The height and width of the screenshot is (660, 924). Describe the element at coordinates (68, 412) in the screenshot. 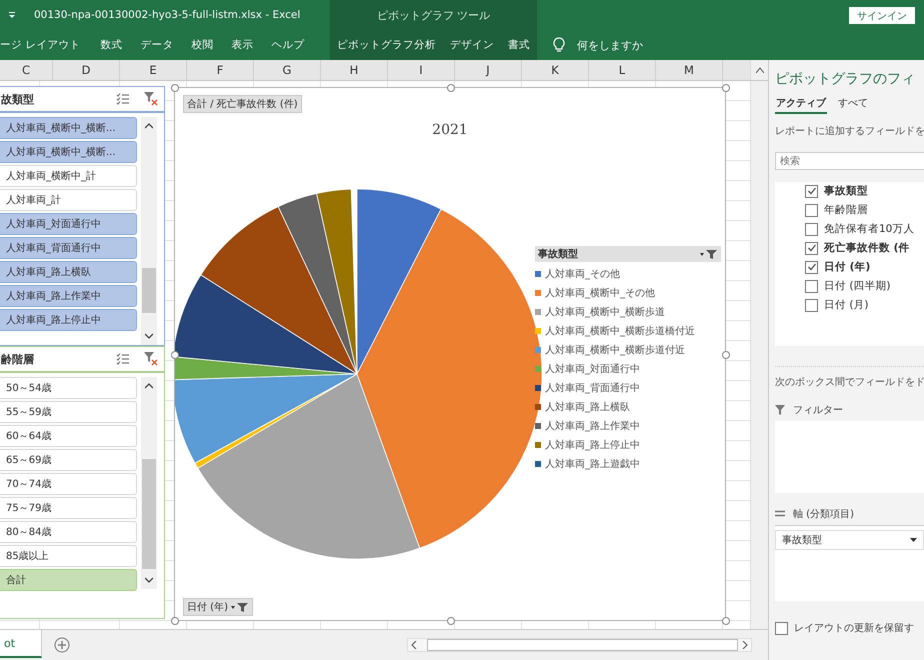

I see `slicer-item: 55～59歳` at that location.